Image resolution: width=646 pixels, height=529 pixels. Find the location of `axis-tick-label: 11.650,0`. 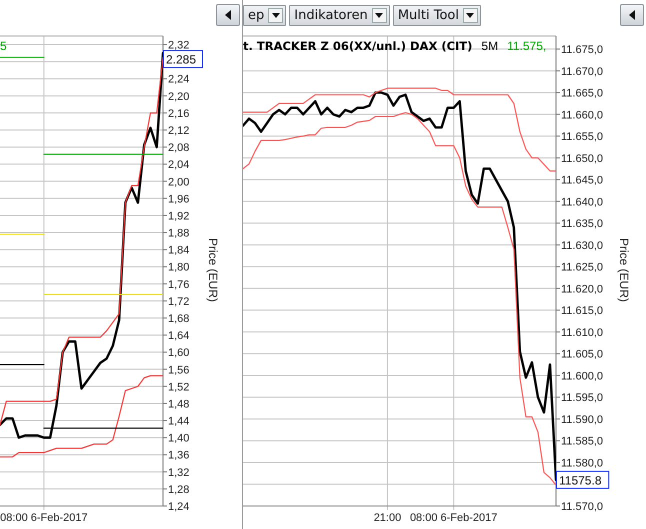

axis-tick-label: 11.650,0 is located at coordinates (582, 158).